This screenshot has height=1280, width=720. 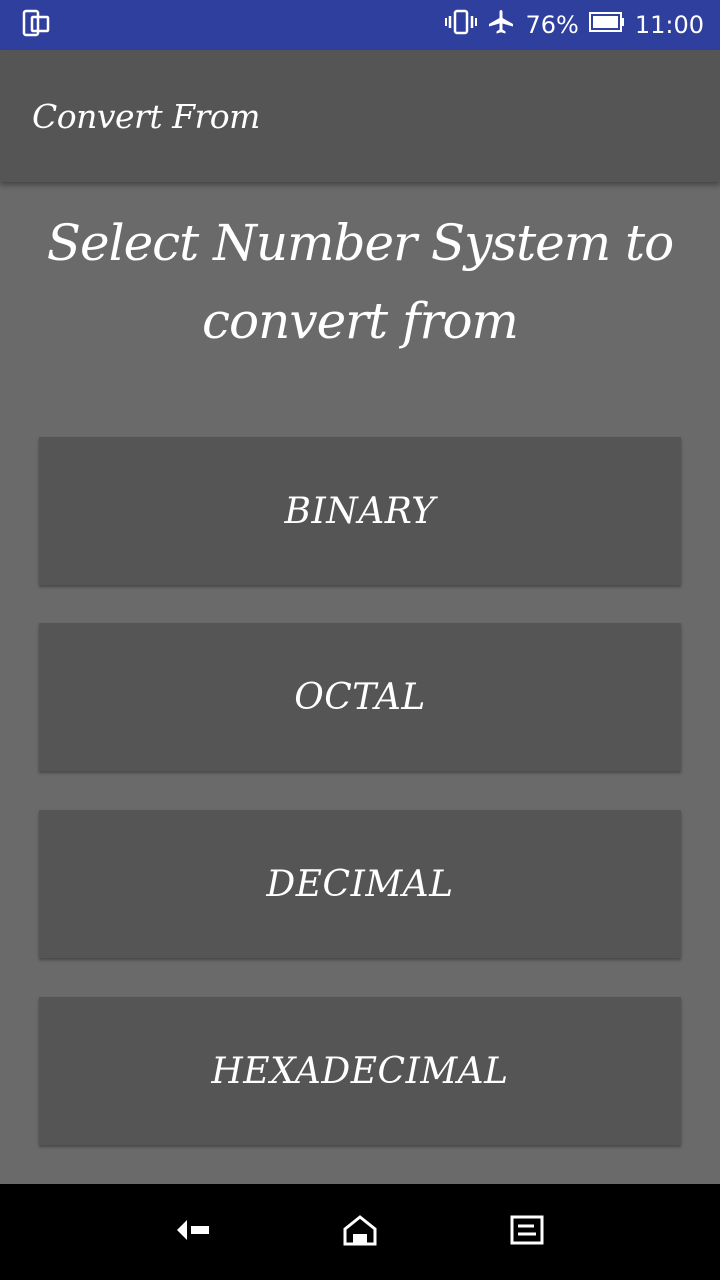 I want to click on status-bar: 76% 11:00, so click(x=360, y=25).